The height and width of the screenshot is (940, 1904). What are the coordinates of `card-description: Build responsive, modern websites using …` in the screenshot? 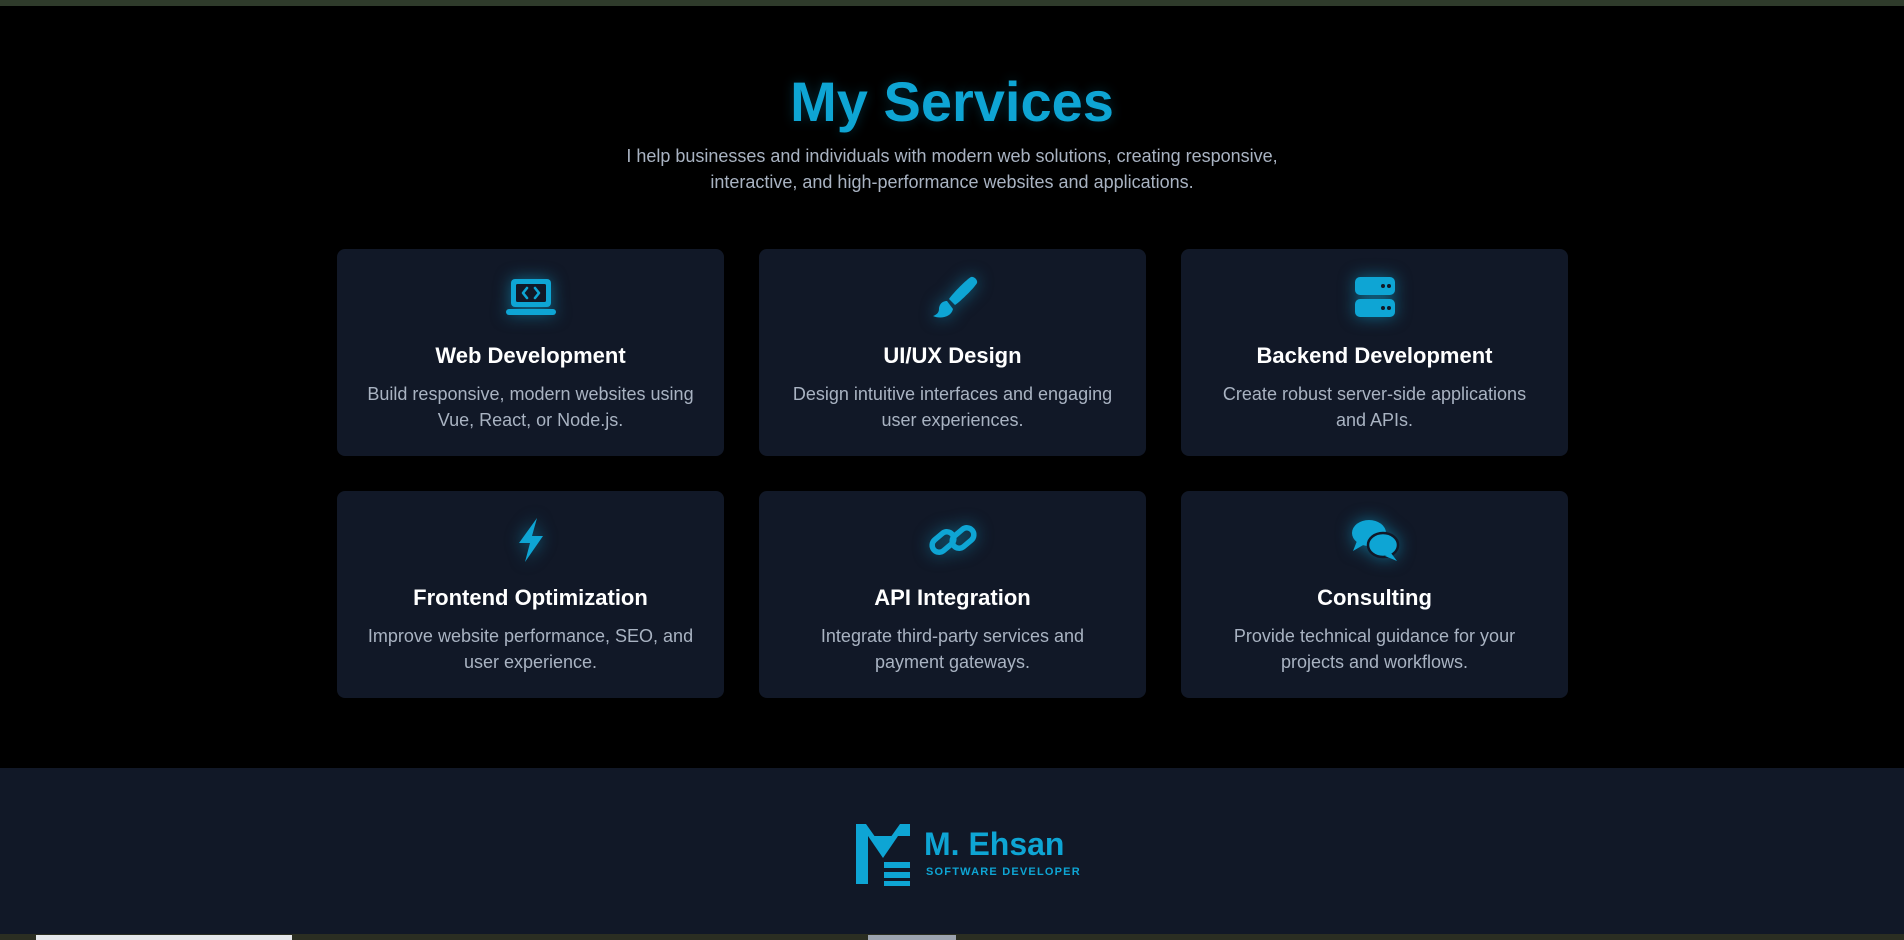 It's located at (530, 407).